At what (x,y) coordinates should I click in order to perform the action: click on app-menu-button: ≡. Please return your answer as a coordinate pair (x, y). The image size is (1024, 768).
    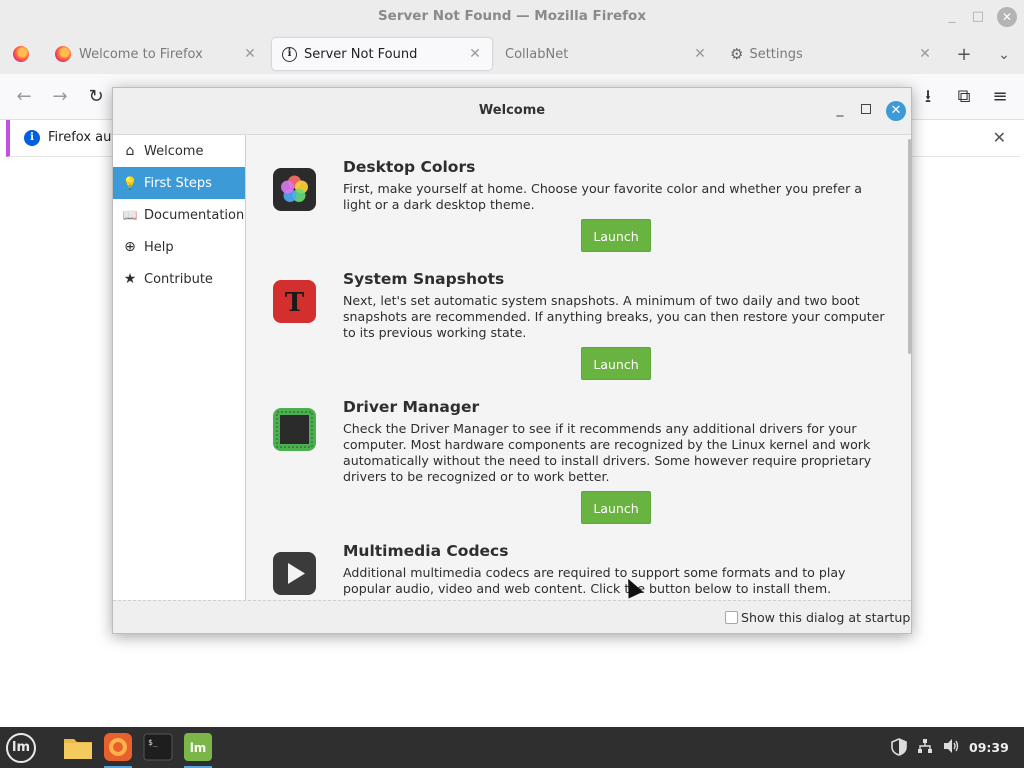
    Looking at the image, I should click on (1000, 97).